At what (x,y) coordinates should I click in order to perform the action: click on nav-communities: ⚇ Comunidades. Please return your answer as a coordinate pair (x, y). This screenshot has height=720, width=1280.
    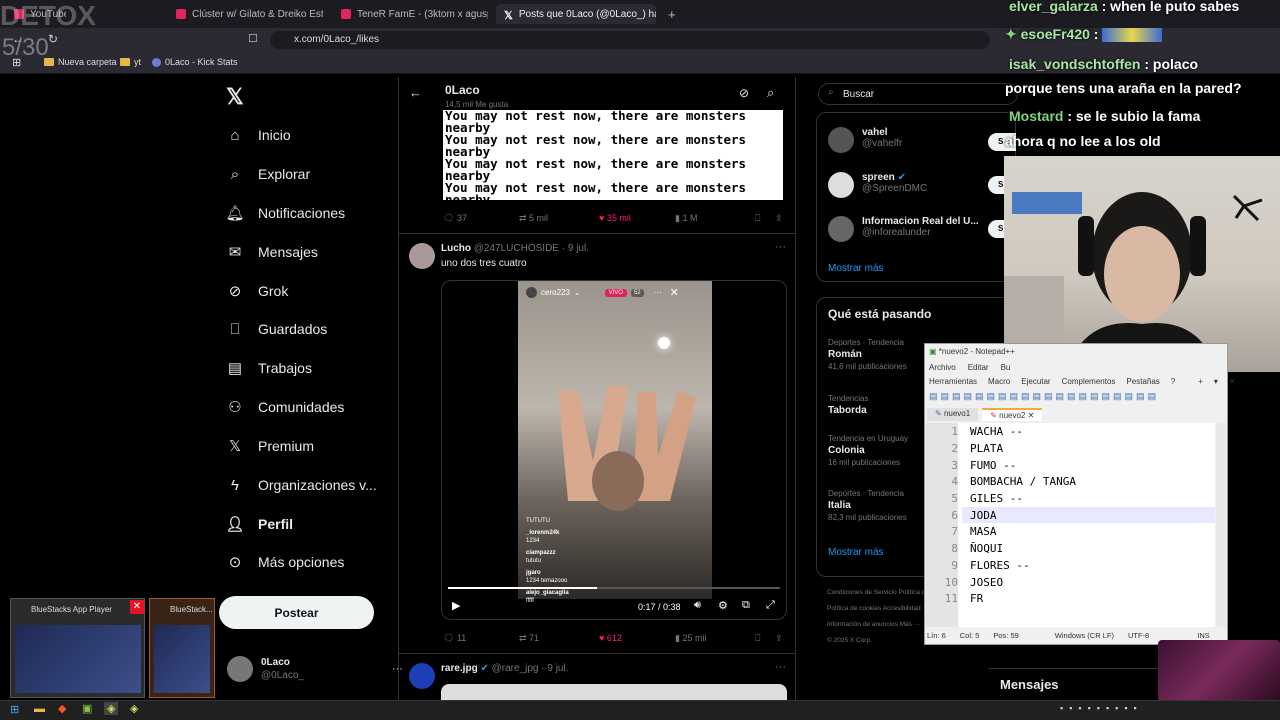
    Looking at the image, I should click on (285, 407).